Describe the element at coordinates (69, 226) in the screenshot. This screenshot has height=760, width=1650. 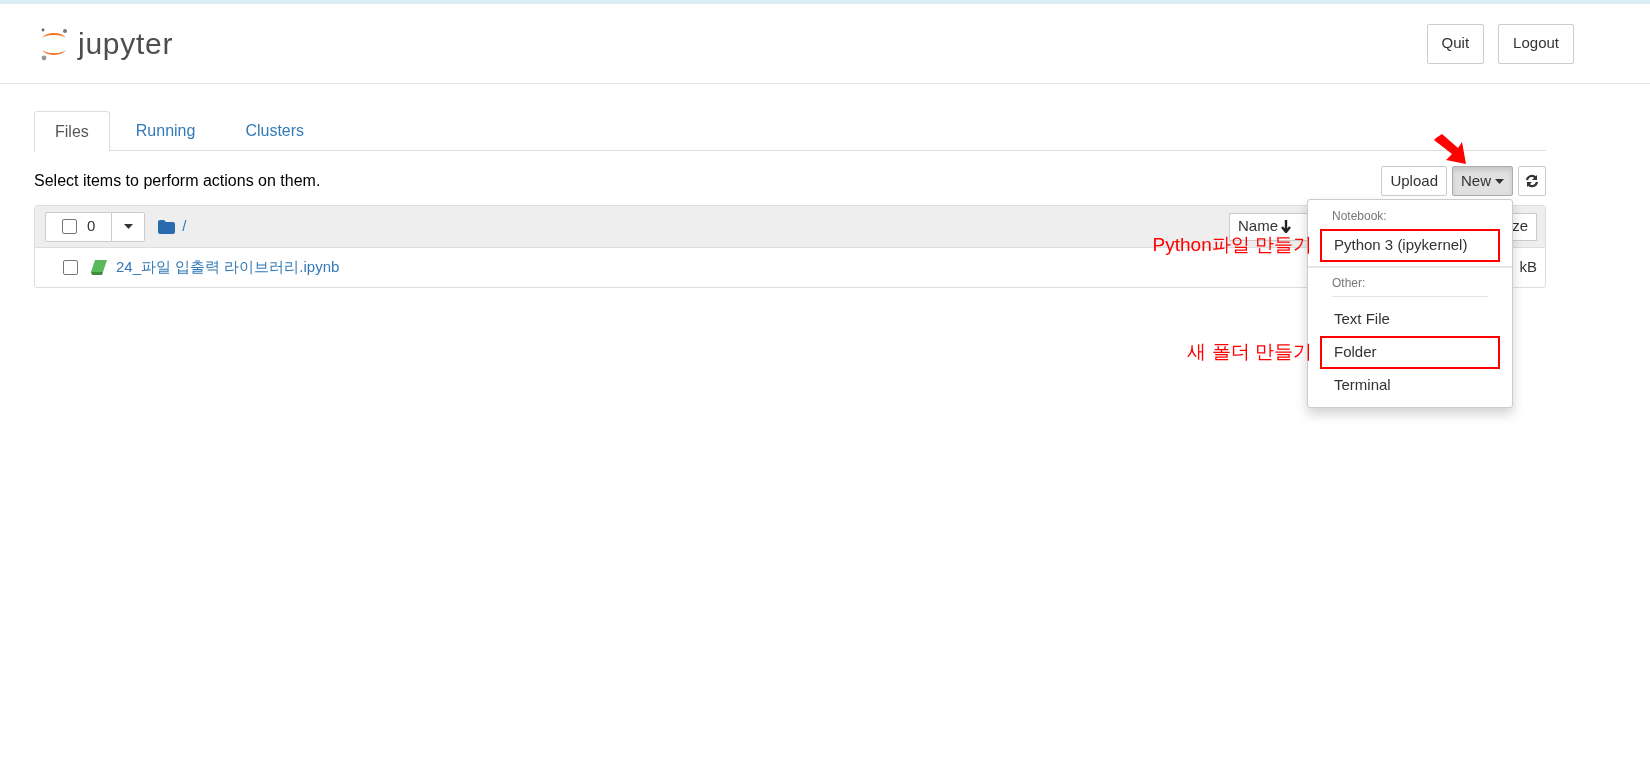
I see `select-all-checkbox` at that location.